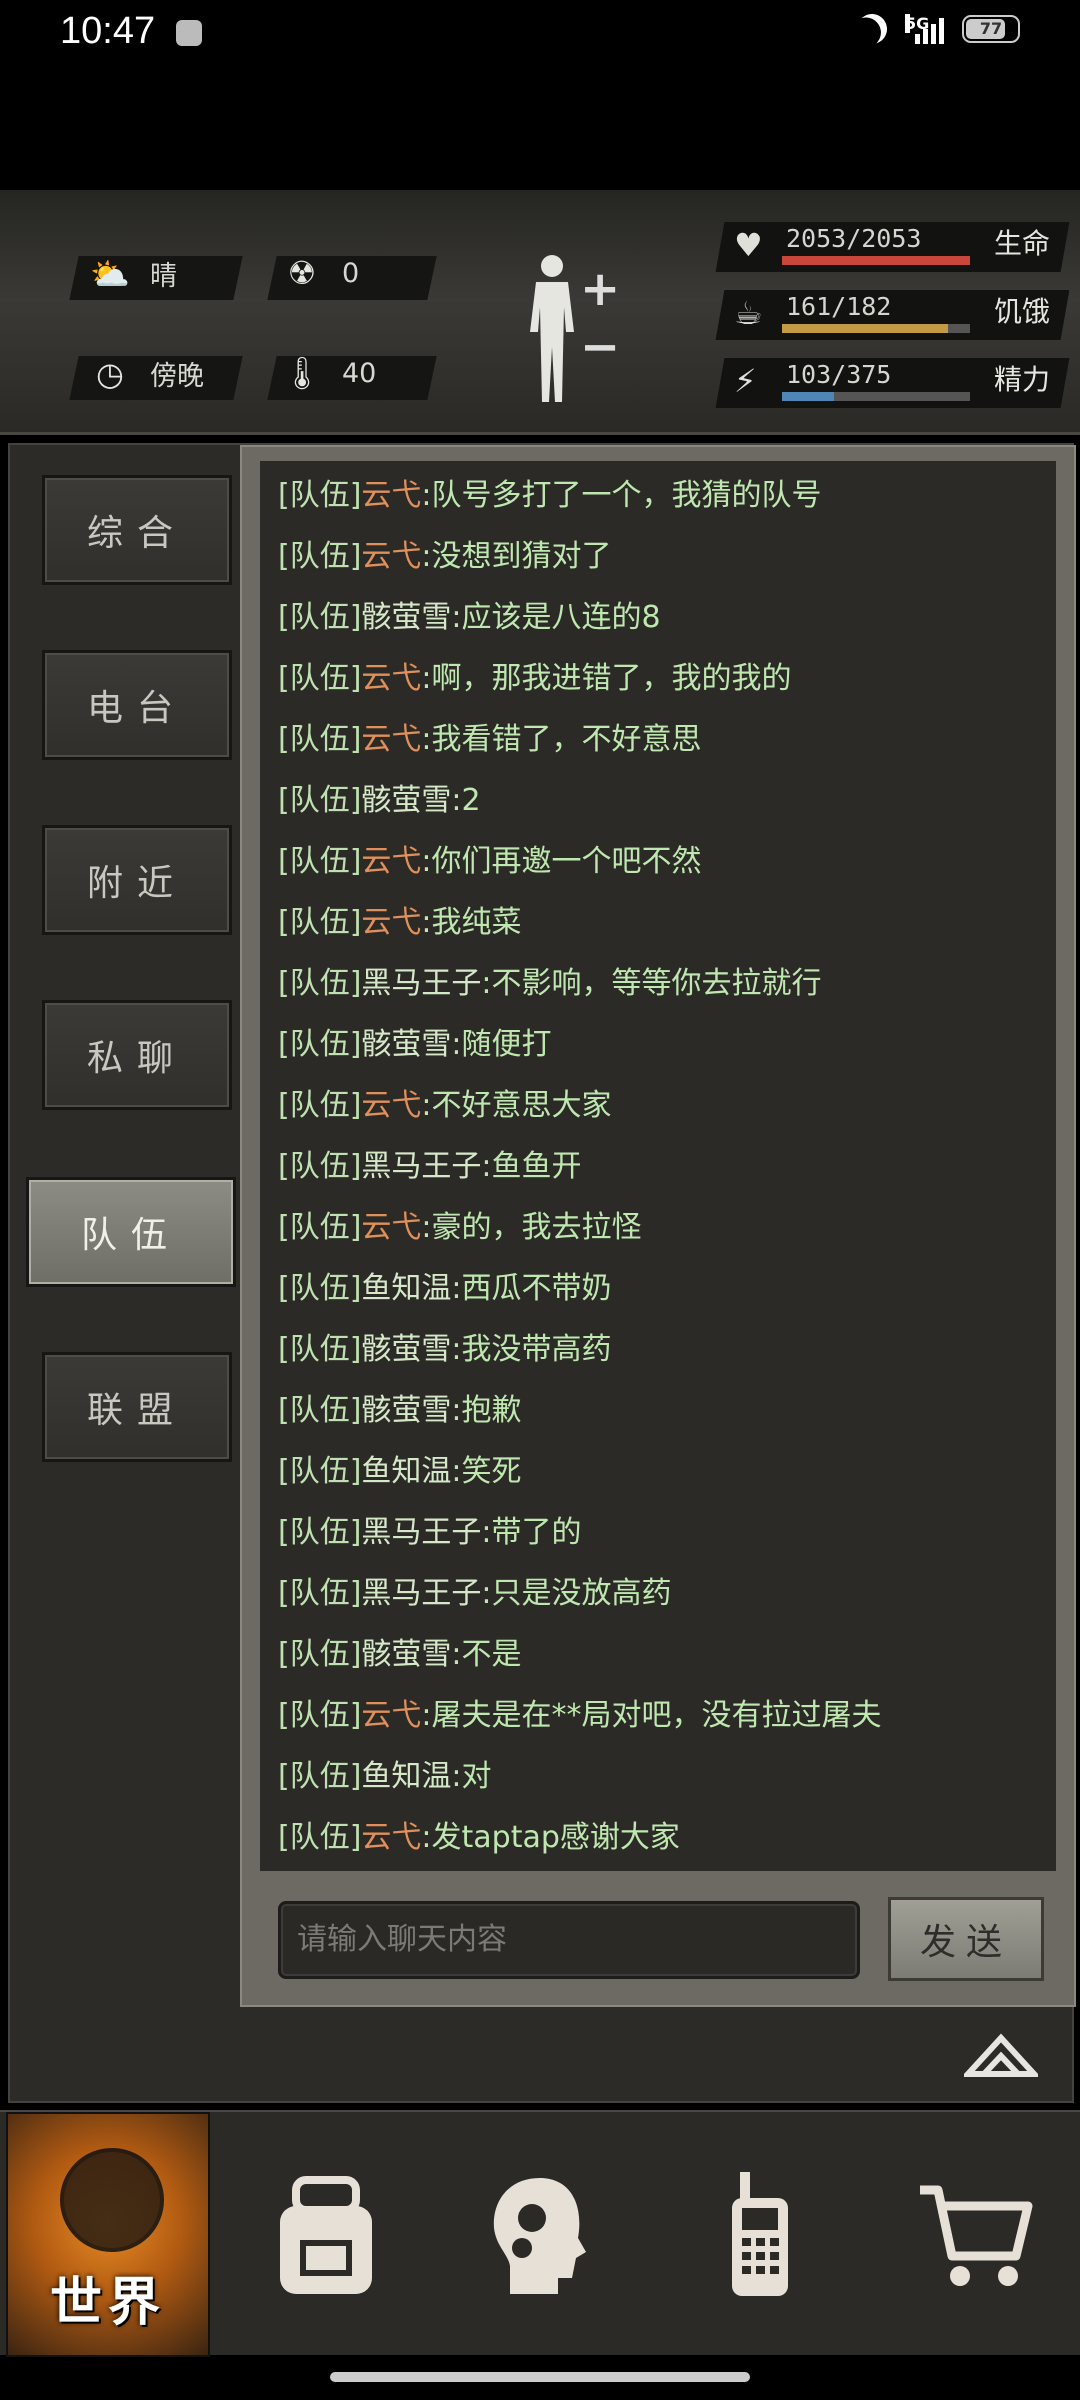  I want to click on nav-backpack, so click(326, 2234).